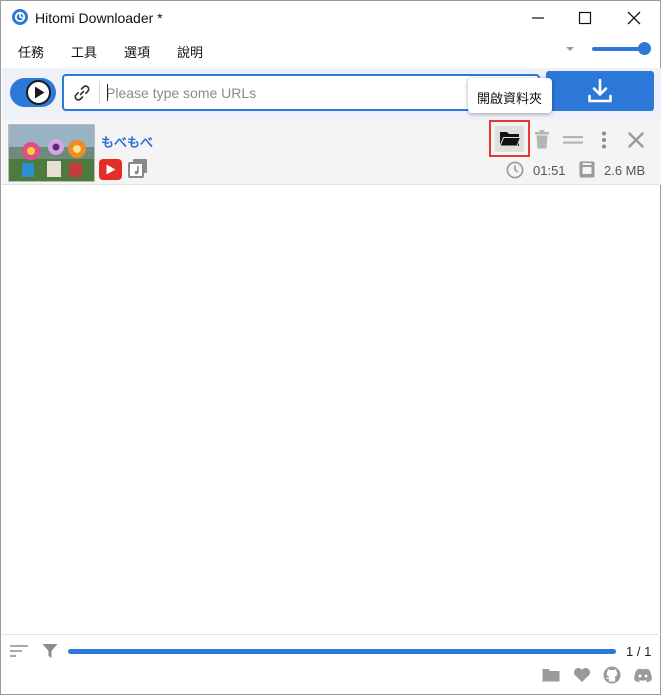 The width and height of the screenshot is (661, 695). I want to click on maximize-button, so click(585, 17).